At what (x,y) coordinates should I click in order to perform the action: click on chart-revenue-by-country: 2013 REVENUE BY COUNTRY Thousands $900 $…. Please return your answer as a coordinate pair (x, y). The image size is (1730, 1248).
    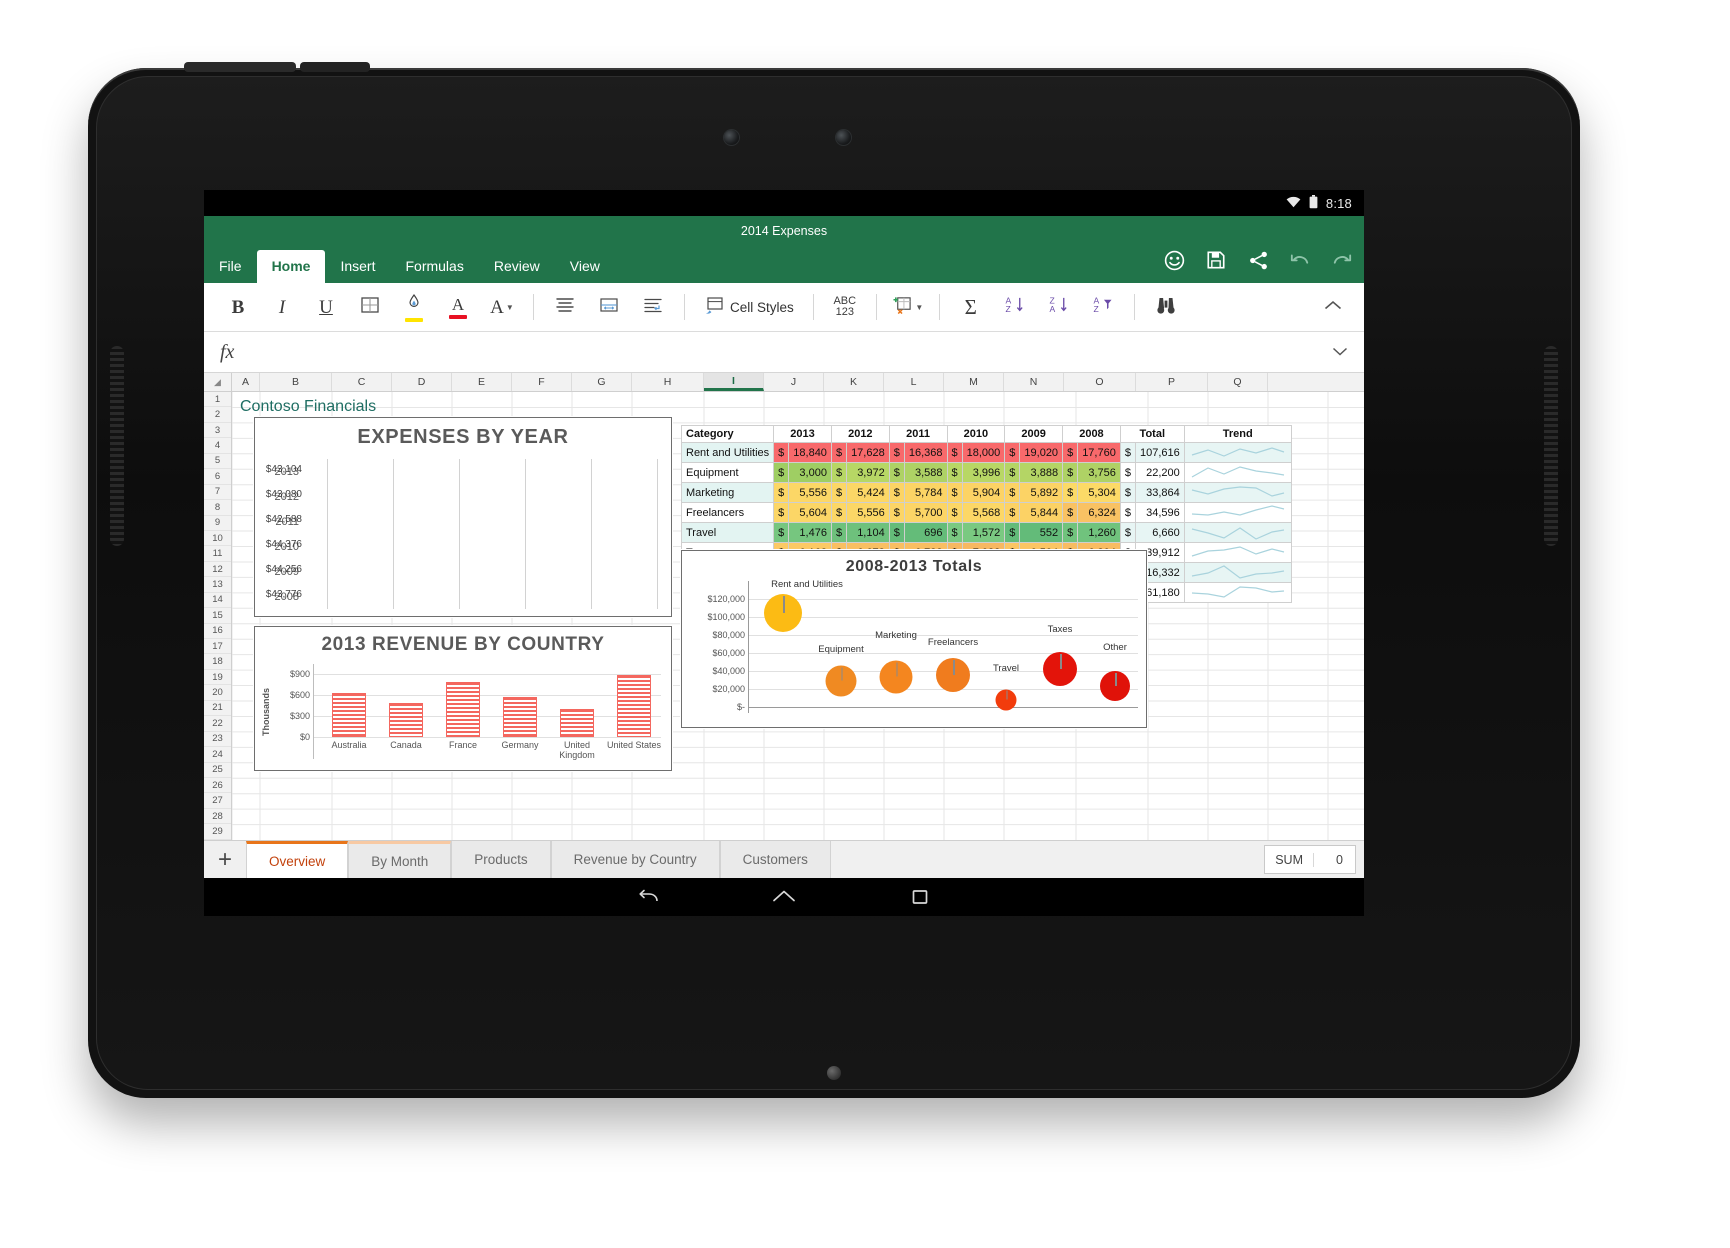
    Looking at the image, I should click on (463, 698).